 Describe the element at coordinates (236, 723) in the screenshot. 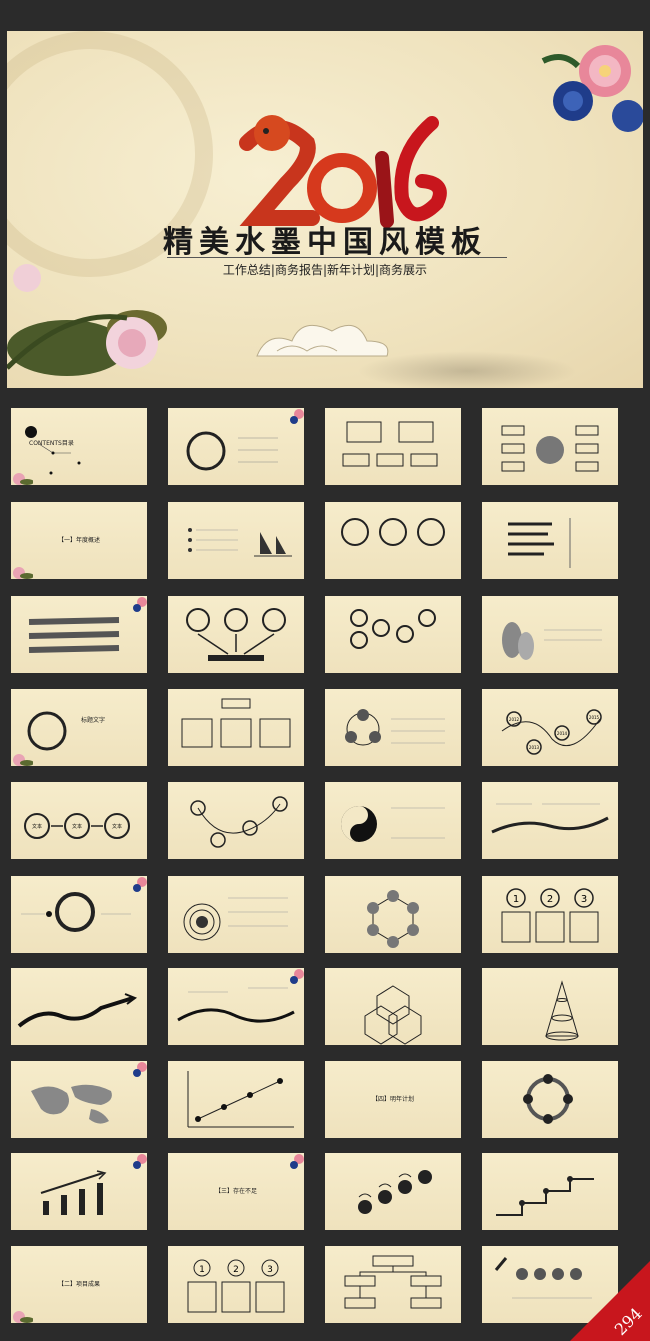

I see `frames-graphic` at that location.